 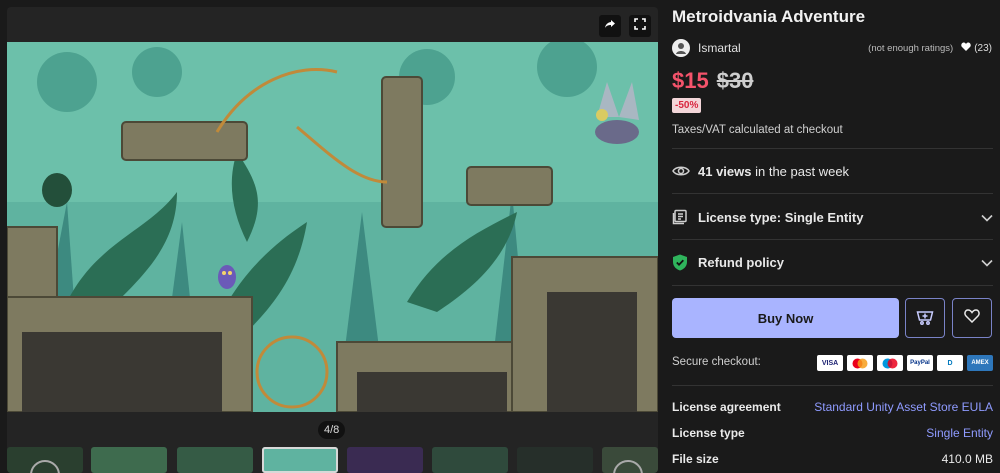 What do you see at coordinates (967, 459) in the screenshot?
I see `file-size-value: 410.0 MB` at bounding box center [967, 459].